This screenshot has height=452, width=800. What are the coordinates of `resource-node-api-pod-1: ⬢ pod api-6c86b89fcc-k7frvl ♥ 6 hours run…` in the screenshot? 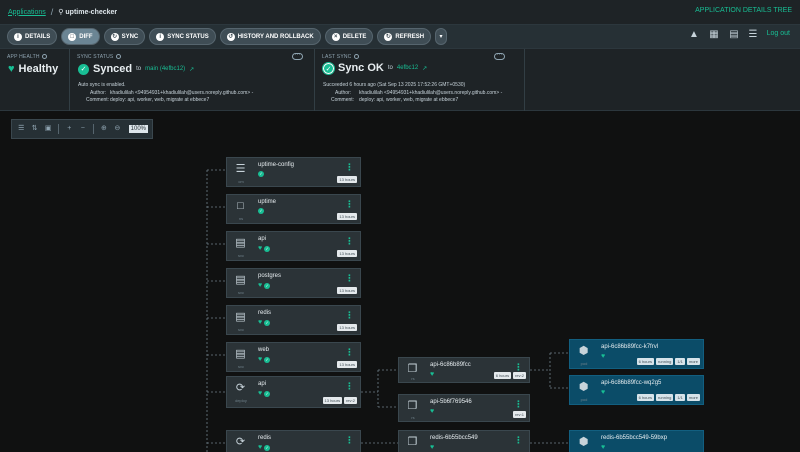 It's located at (636, 354).